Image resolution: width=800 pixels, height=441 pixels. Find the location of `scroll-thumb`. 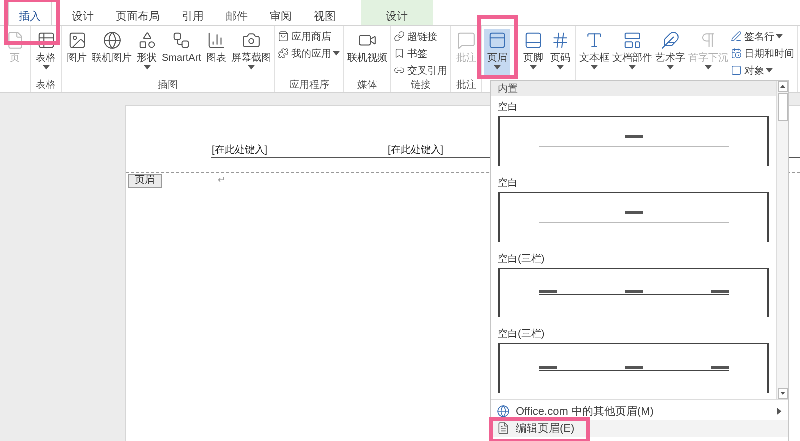

scroll-thumb is located at coordinates (783, 107).